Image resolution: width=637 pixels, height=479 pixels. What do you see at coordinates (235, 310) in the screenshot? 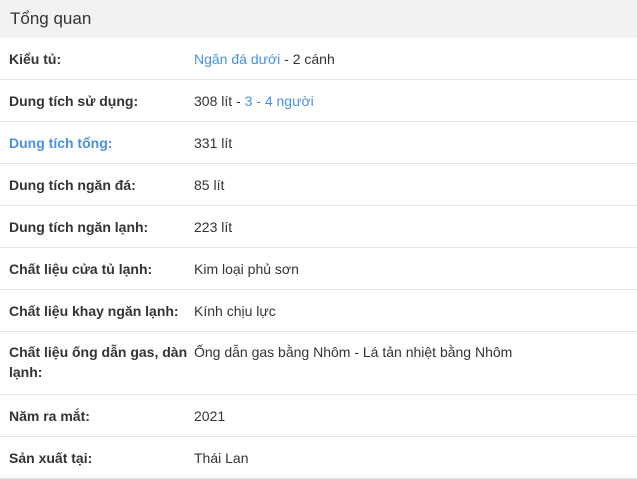
I see `spec-value: Kính chịu lực` at bounding box center [235, 310].